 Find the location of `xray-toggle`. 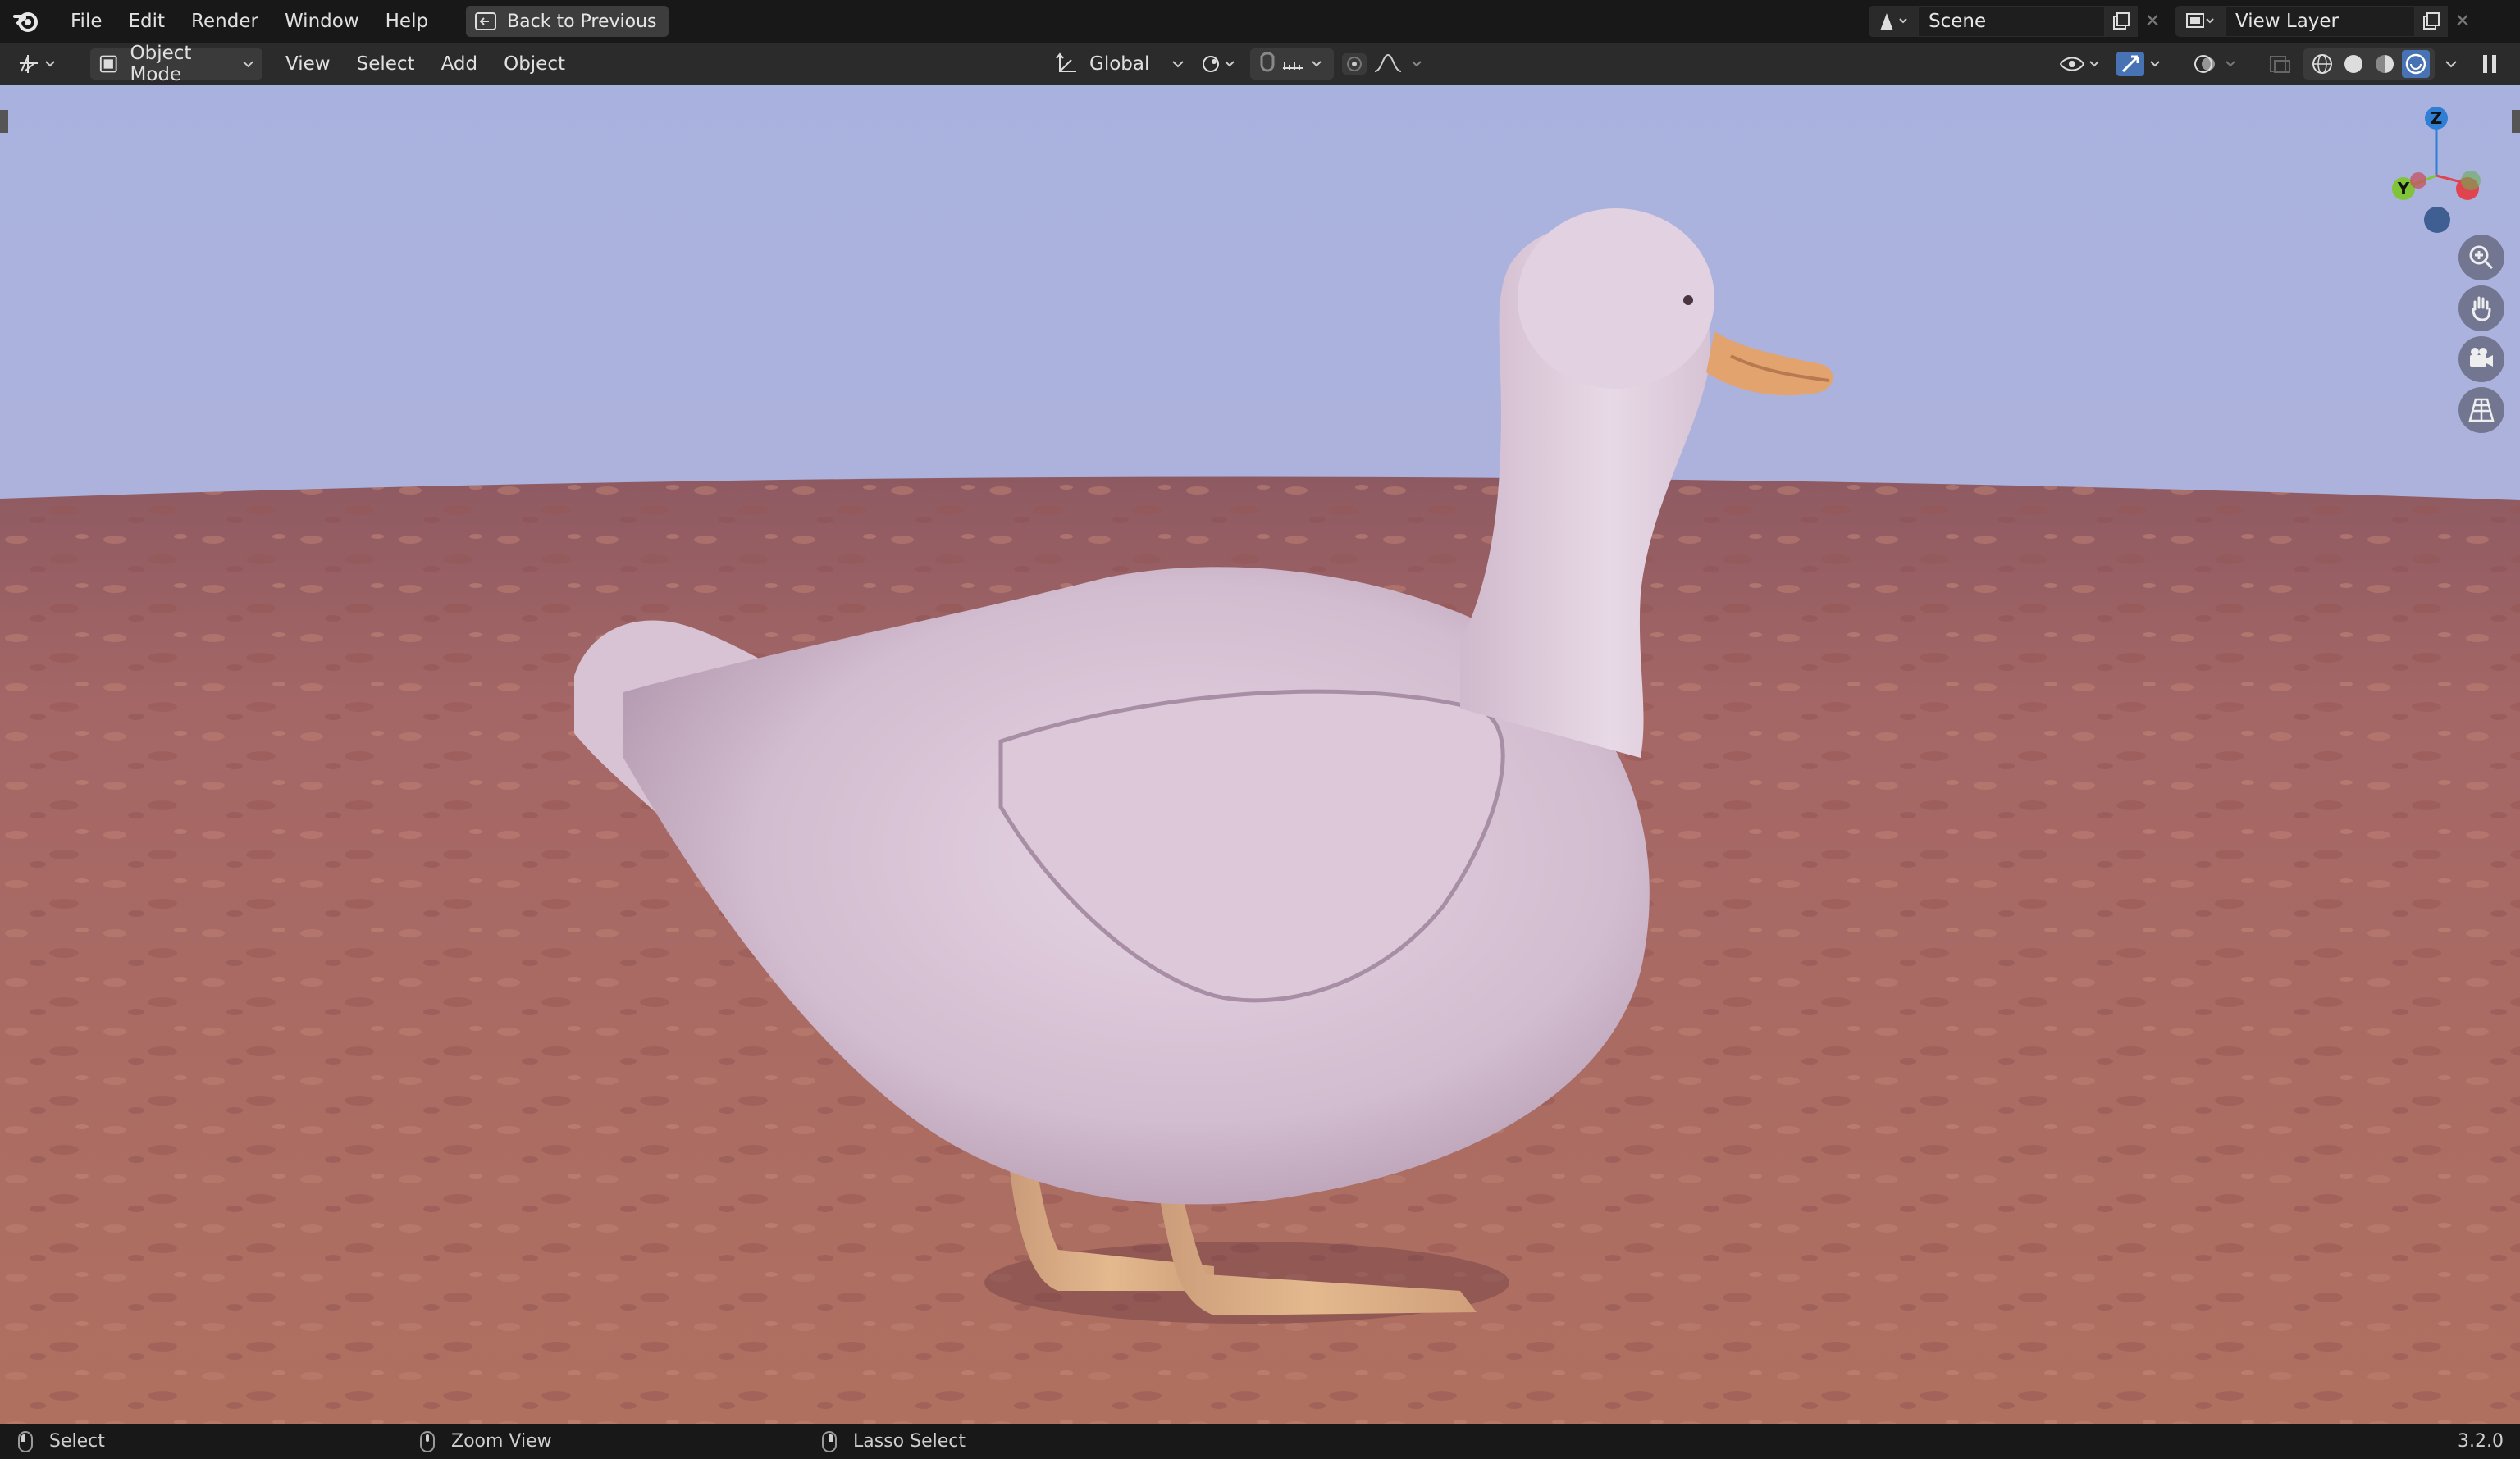

xray-toggle is located at coordinates (2280, 64).